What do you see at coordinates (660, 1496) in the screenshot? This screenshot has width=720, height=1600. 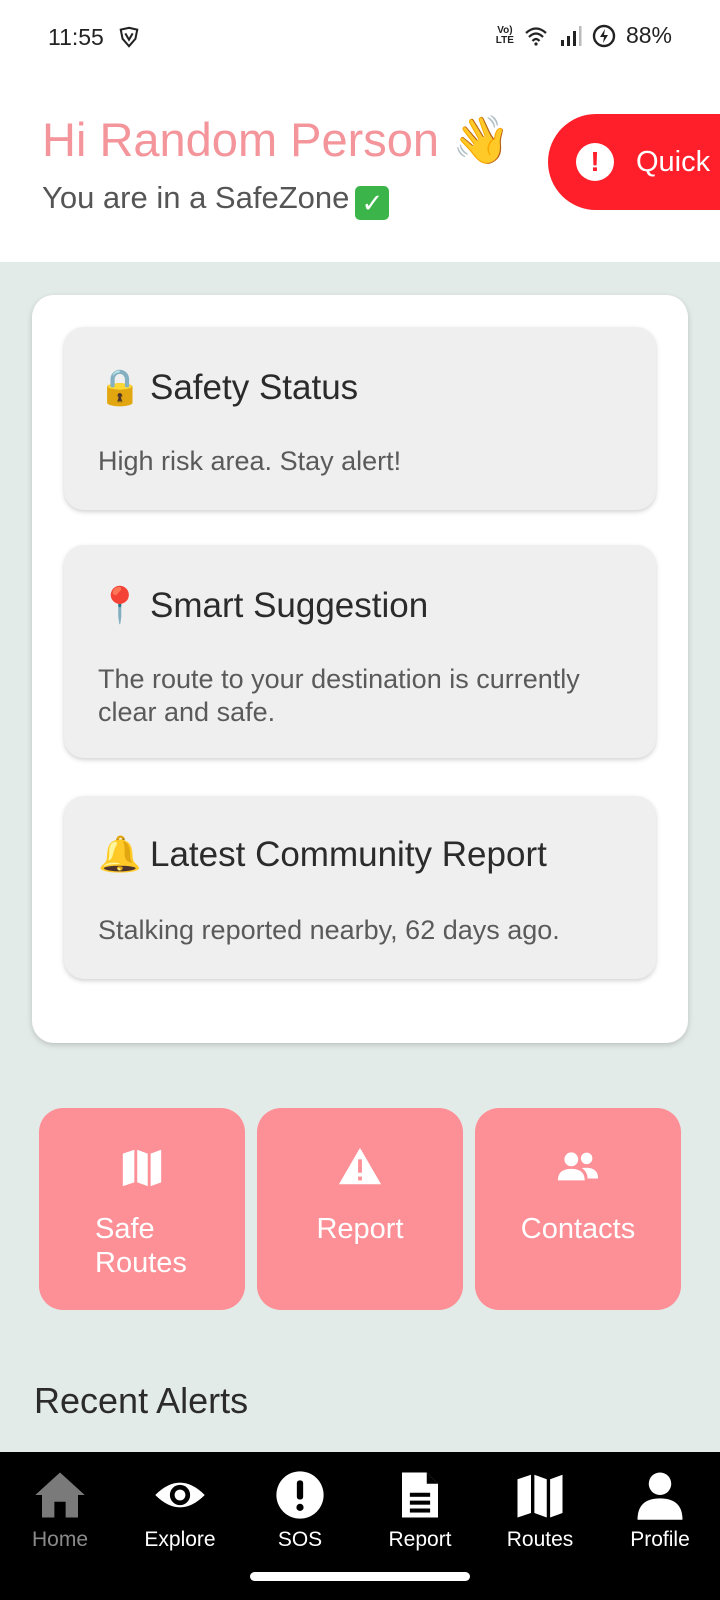 I see `user-icon` at bounding box center [660, 1496].